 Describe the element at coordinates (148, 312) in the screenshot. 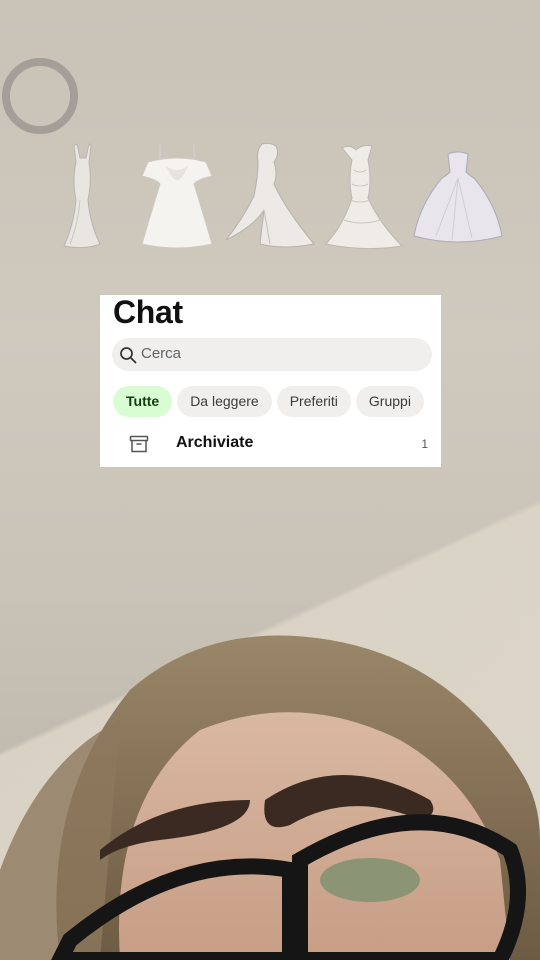

I see `page-title: Chat` at that location.